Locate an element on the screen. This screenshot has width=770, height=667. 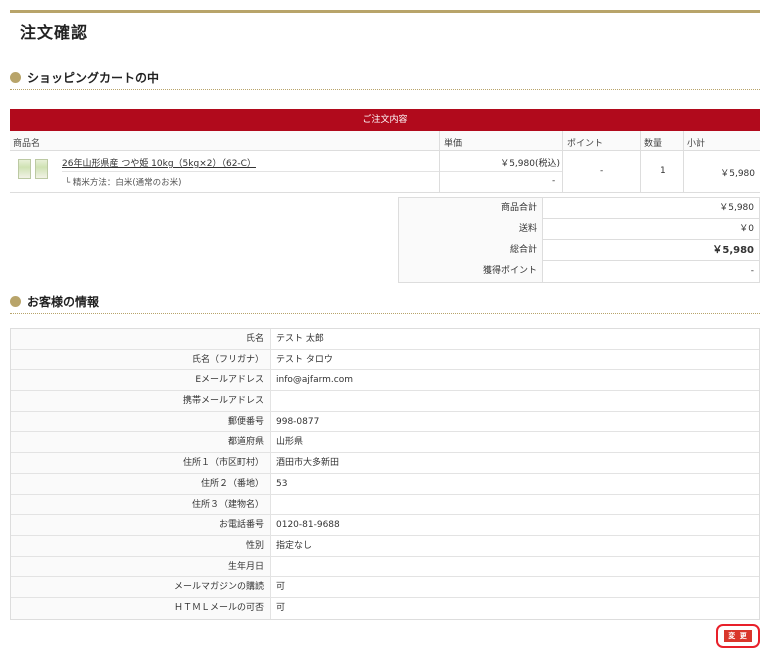
info-row-mobile-email: 携帯メールアドレス is located at coordinates (385, 401).